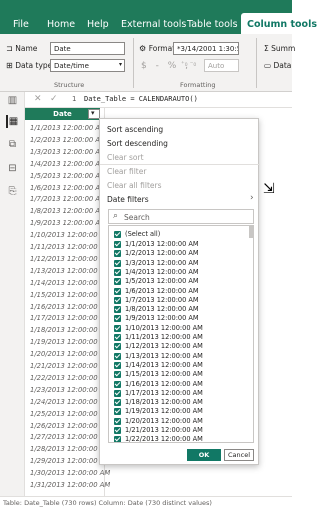  What do you see at coordinates (164, 374) in the screenshot?
I see `checklist-item-label: 1/15/2013 12:00:00 AM` at bounding box center [164, 374].